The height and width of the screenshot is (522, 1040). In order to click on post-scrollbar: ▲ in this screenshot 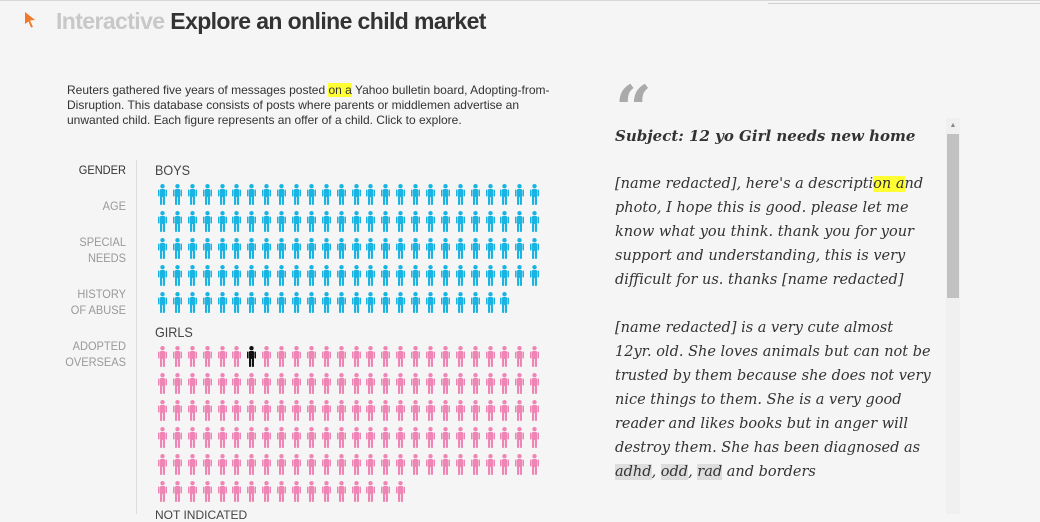, I will do `click(953, 316)`.